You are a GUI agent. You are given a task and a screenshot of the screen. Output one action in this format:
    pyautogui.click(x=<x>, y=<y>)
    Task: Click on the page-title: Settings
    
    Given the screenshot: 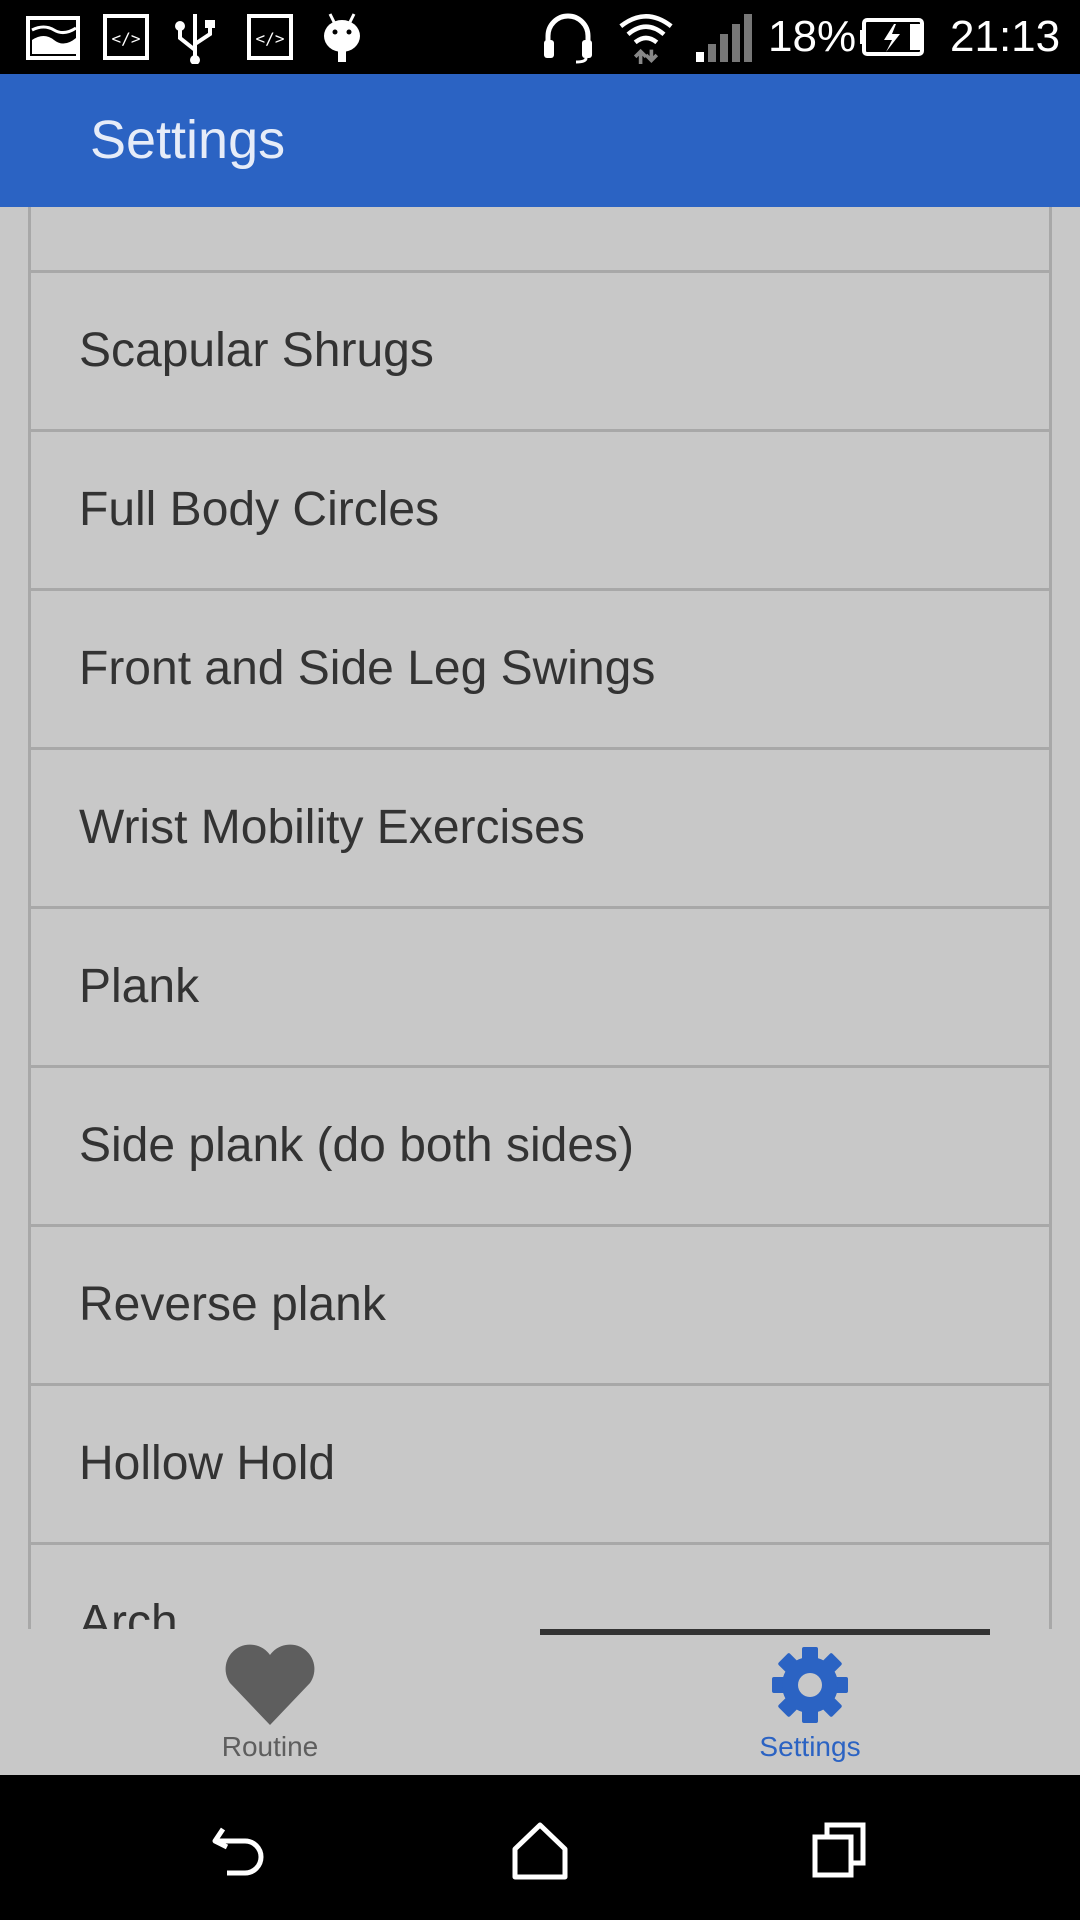 What is the action you would take?
    pyautogui.click(x=188, y=140)
    